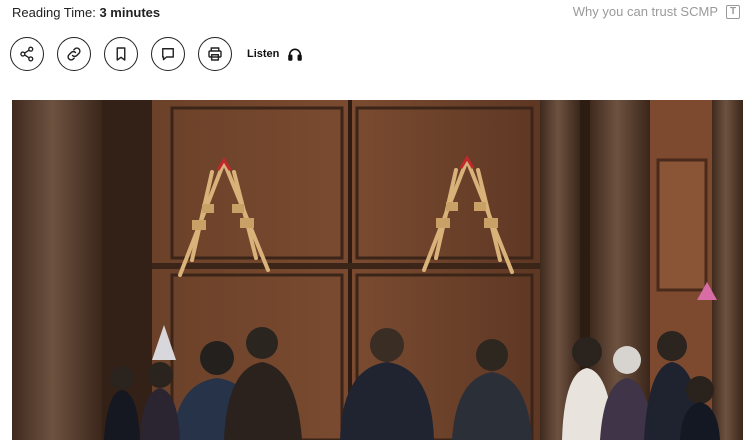  I want to click on article-action-bar: Listen, so click(156, 54).